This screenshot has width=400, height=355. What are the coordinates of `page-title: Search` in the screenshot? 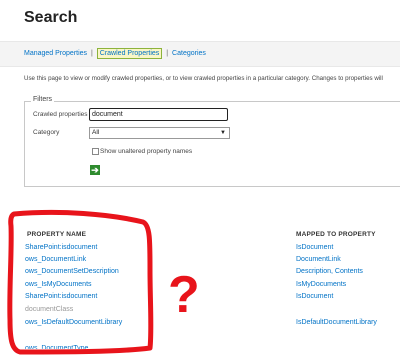 It's located at (51, 17).